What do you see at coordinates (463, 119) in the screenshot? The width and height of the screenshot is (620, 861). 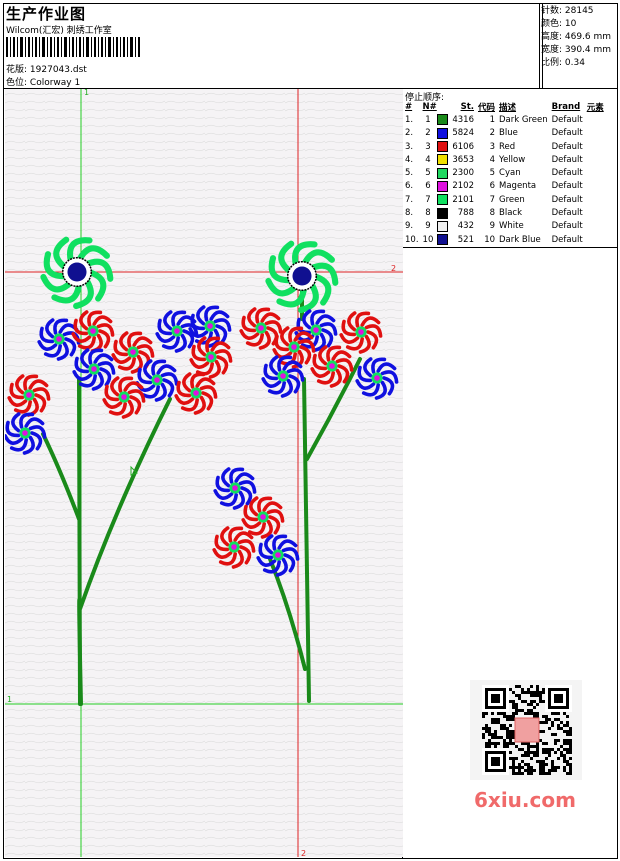 I see `row-stitches: 4316` at bounding box center [463, 119].